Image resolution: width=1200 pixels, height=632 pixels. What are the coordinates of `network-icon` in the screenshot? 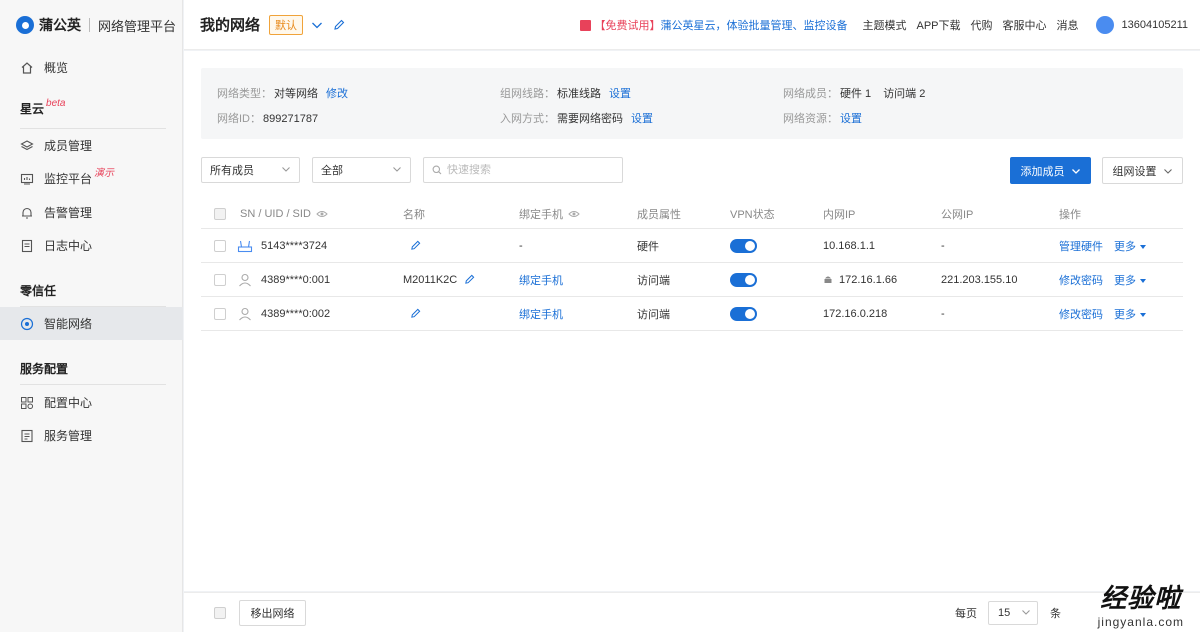 It's located at (27, 324).